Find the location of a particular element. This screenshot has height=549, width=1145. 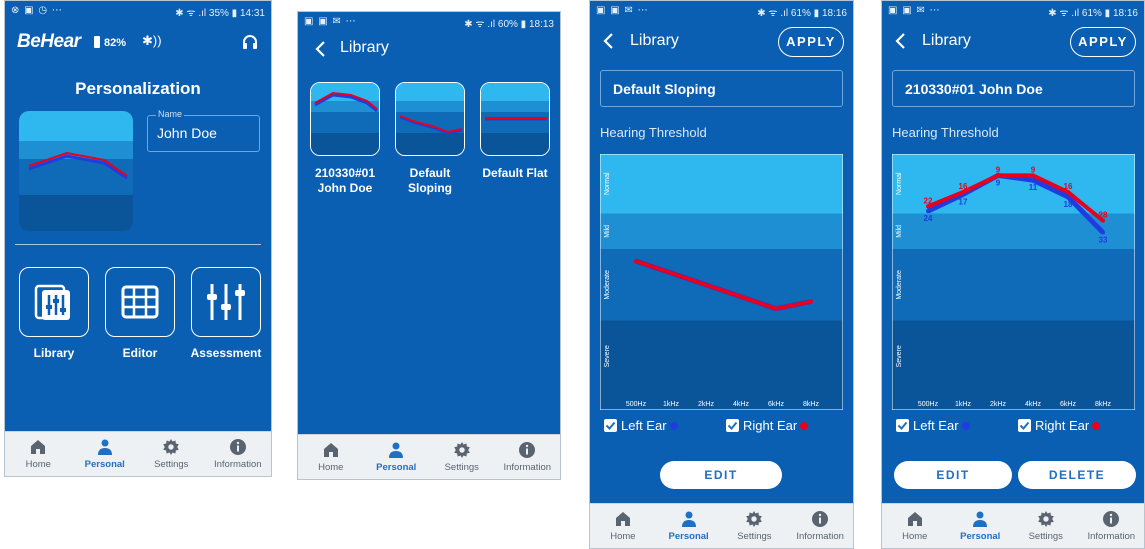

editor-button is located at coordinates (140, 302).